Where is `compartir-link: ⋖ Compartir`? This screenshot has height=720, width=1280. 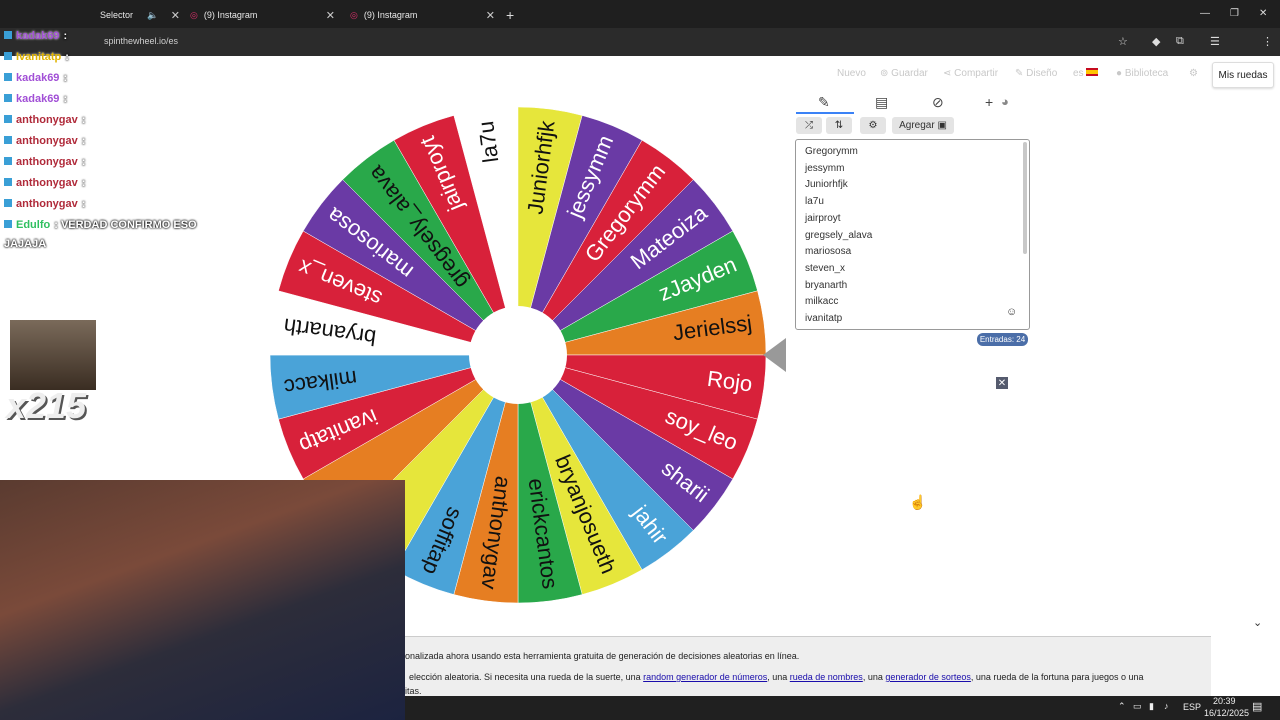
compartir-link: ⋖ Compartir is located at coordinates (970, 73).